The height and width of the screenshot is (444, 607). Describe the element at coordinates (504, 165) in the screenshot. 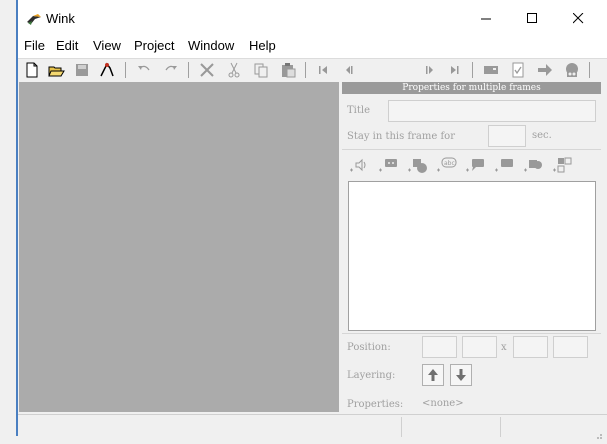

I see `add-box-icon` at that location.